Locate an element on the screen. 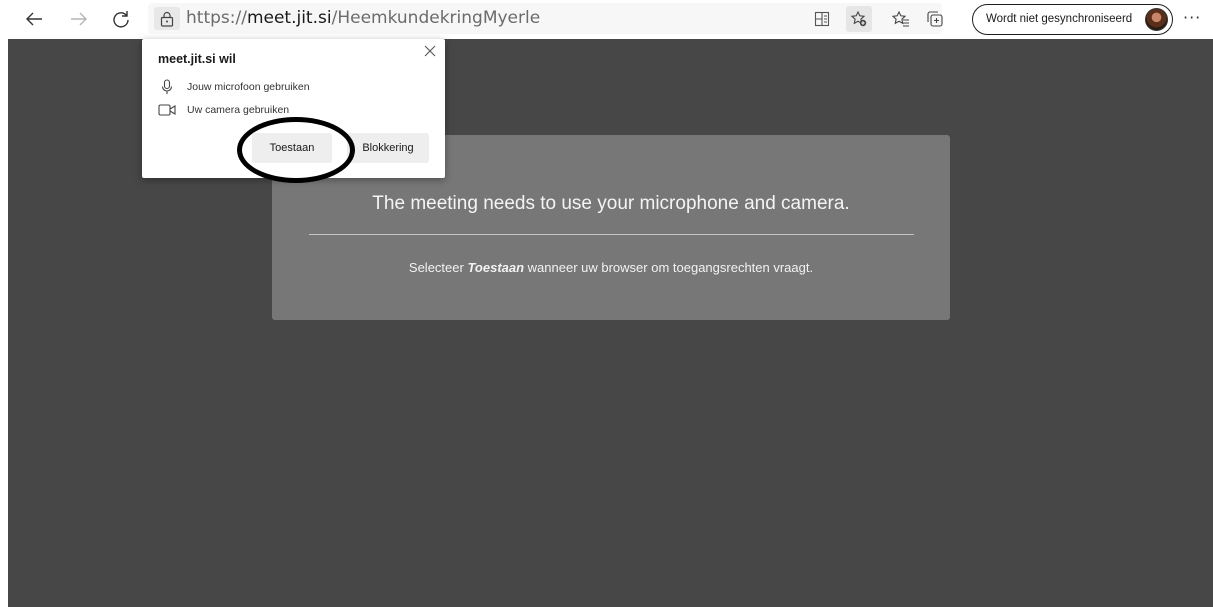  sync-profile-button: Wordt niet gesynchroniseerd is located at coordinates (1072, 19).